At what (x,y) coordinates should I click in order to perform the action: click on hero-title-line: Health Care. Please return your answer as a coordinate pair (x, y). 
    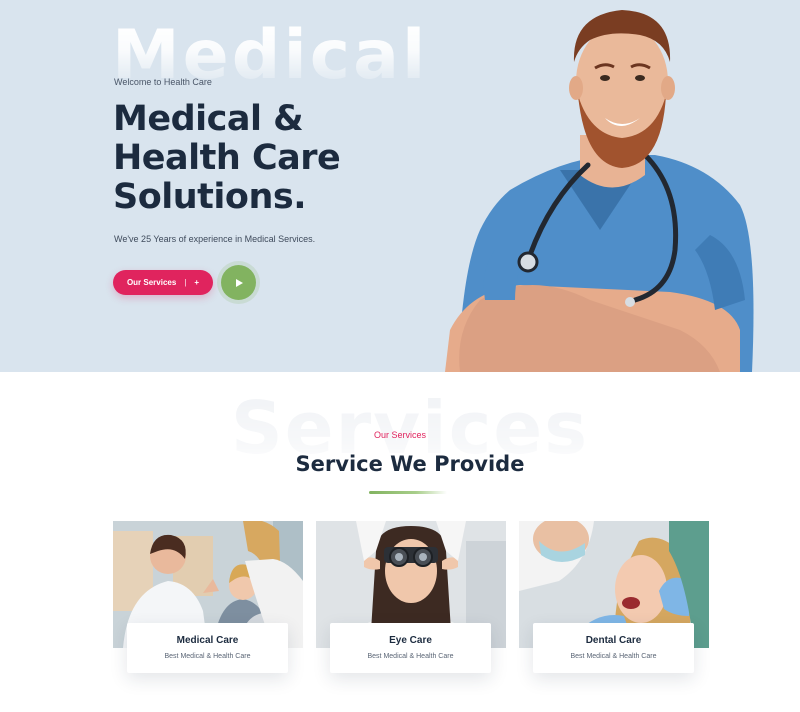
    Looking at the image, I should click on (227, 158).